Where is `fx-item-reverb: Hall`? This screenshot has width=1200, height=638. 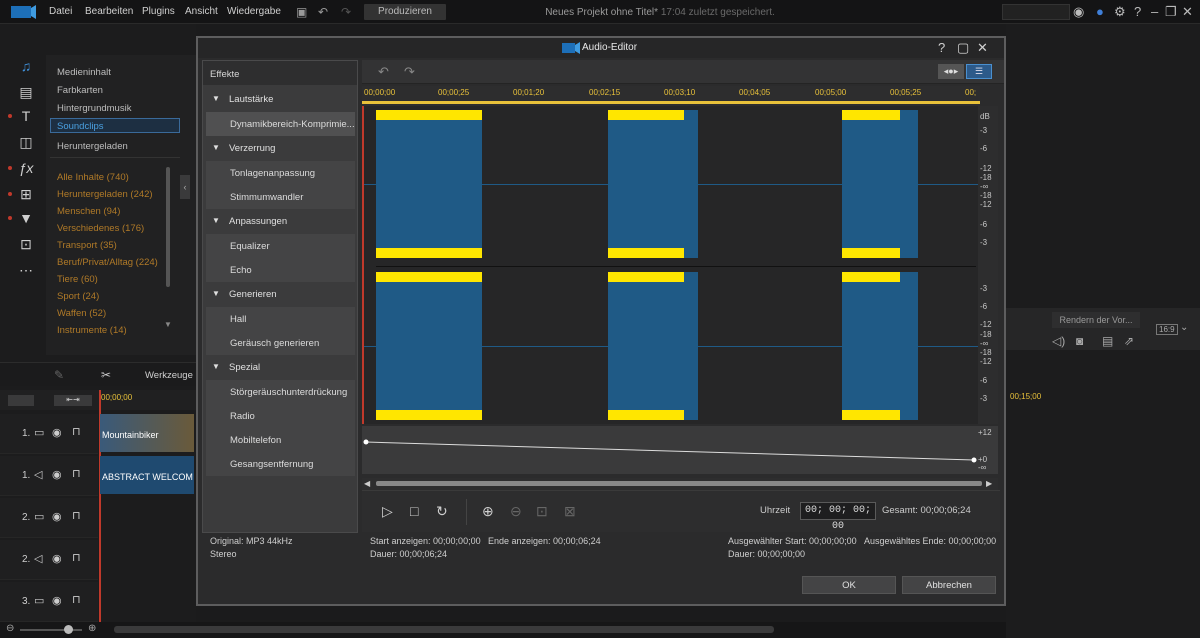
fx-item-reverb: Hall is located at coordinates (280, 319).